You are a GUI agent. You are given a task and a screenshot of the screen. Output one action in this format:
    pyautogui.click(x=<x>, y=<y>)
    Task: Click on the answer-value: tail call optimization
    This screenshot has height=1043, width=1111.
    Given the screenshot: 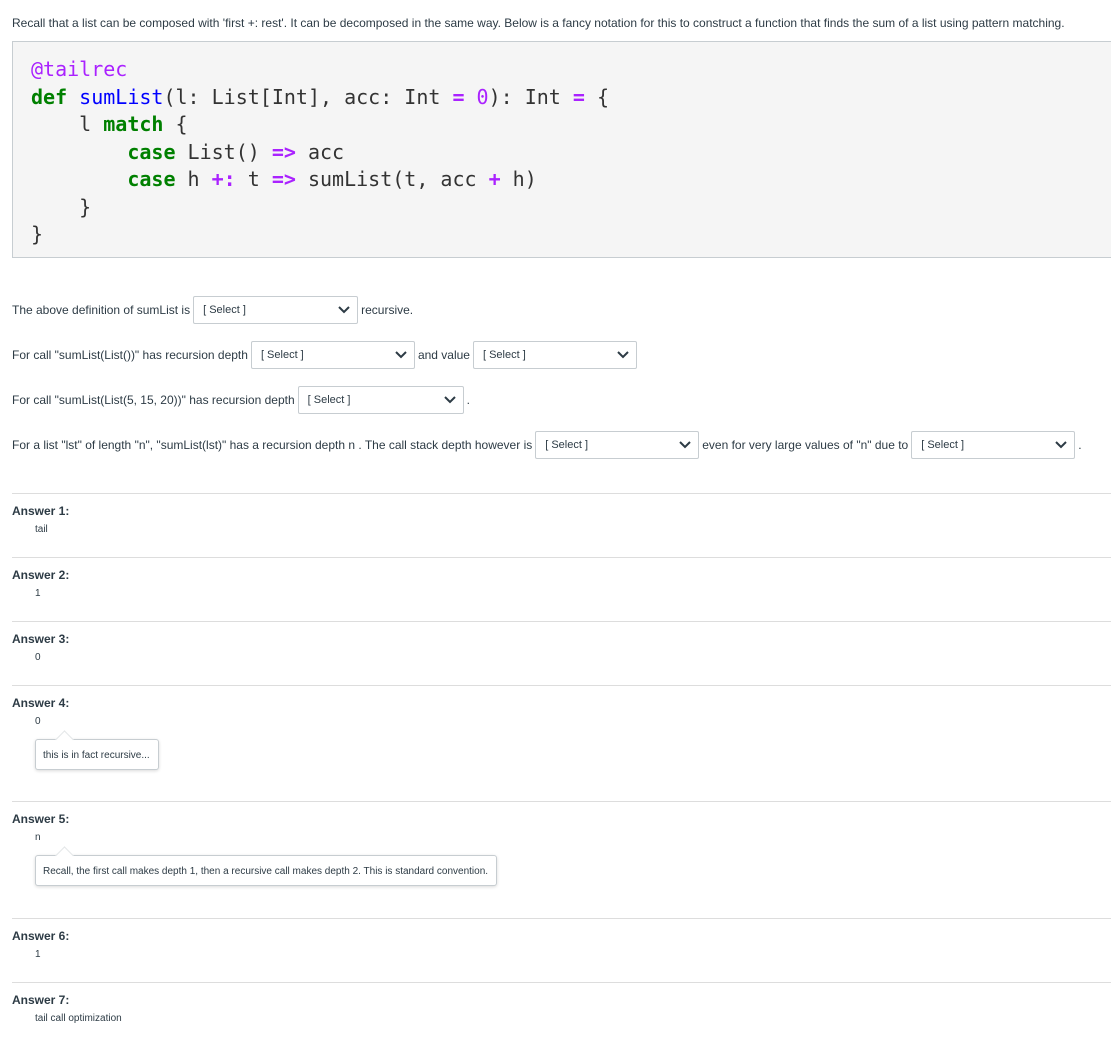 What is the action you would take?
    pyautogui.click(x=78, y=1018)
    